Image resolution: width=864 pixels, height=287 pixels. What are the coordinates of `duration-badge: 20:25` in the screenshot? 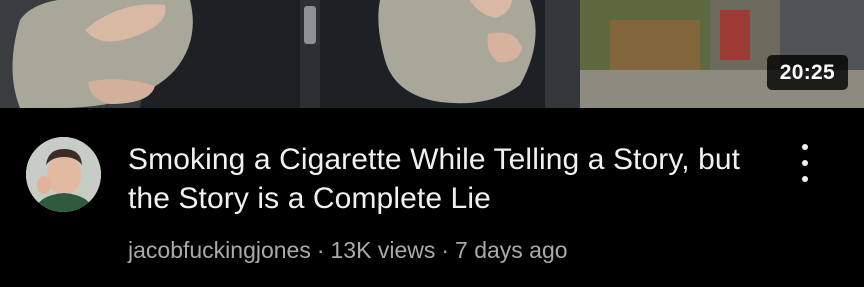 It's located at (807, 72).